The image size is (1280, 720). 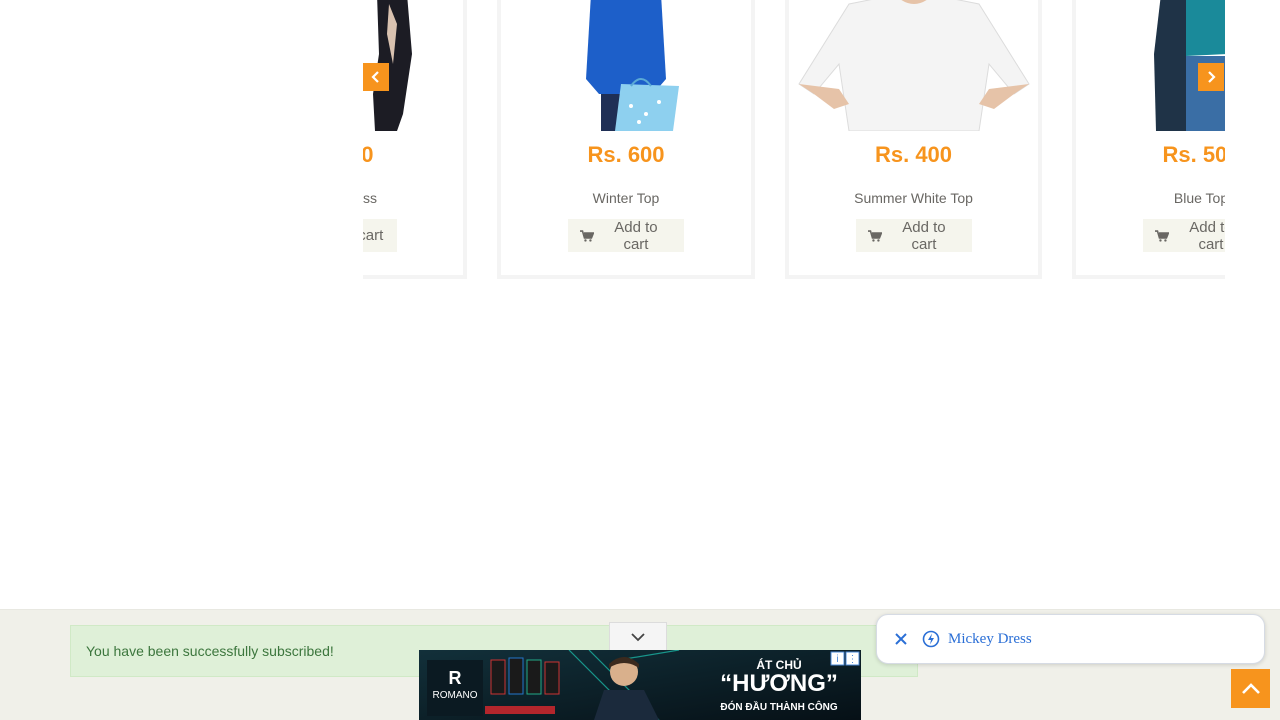 I want to click on chevron-left-icon, so click(x=375, y=77).